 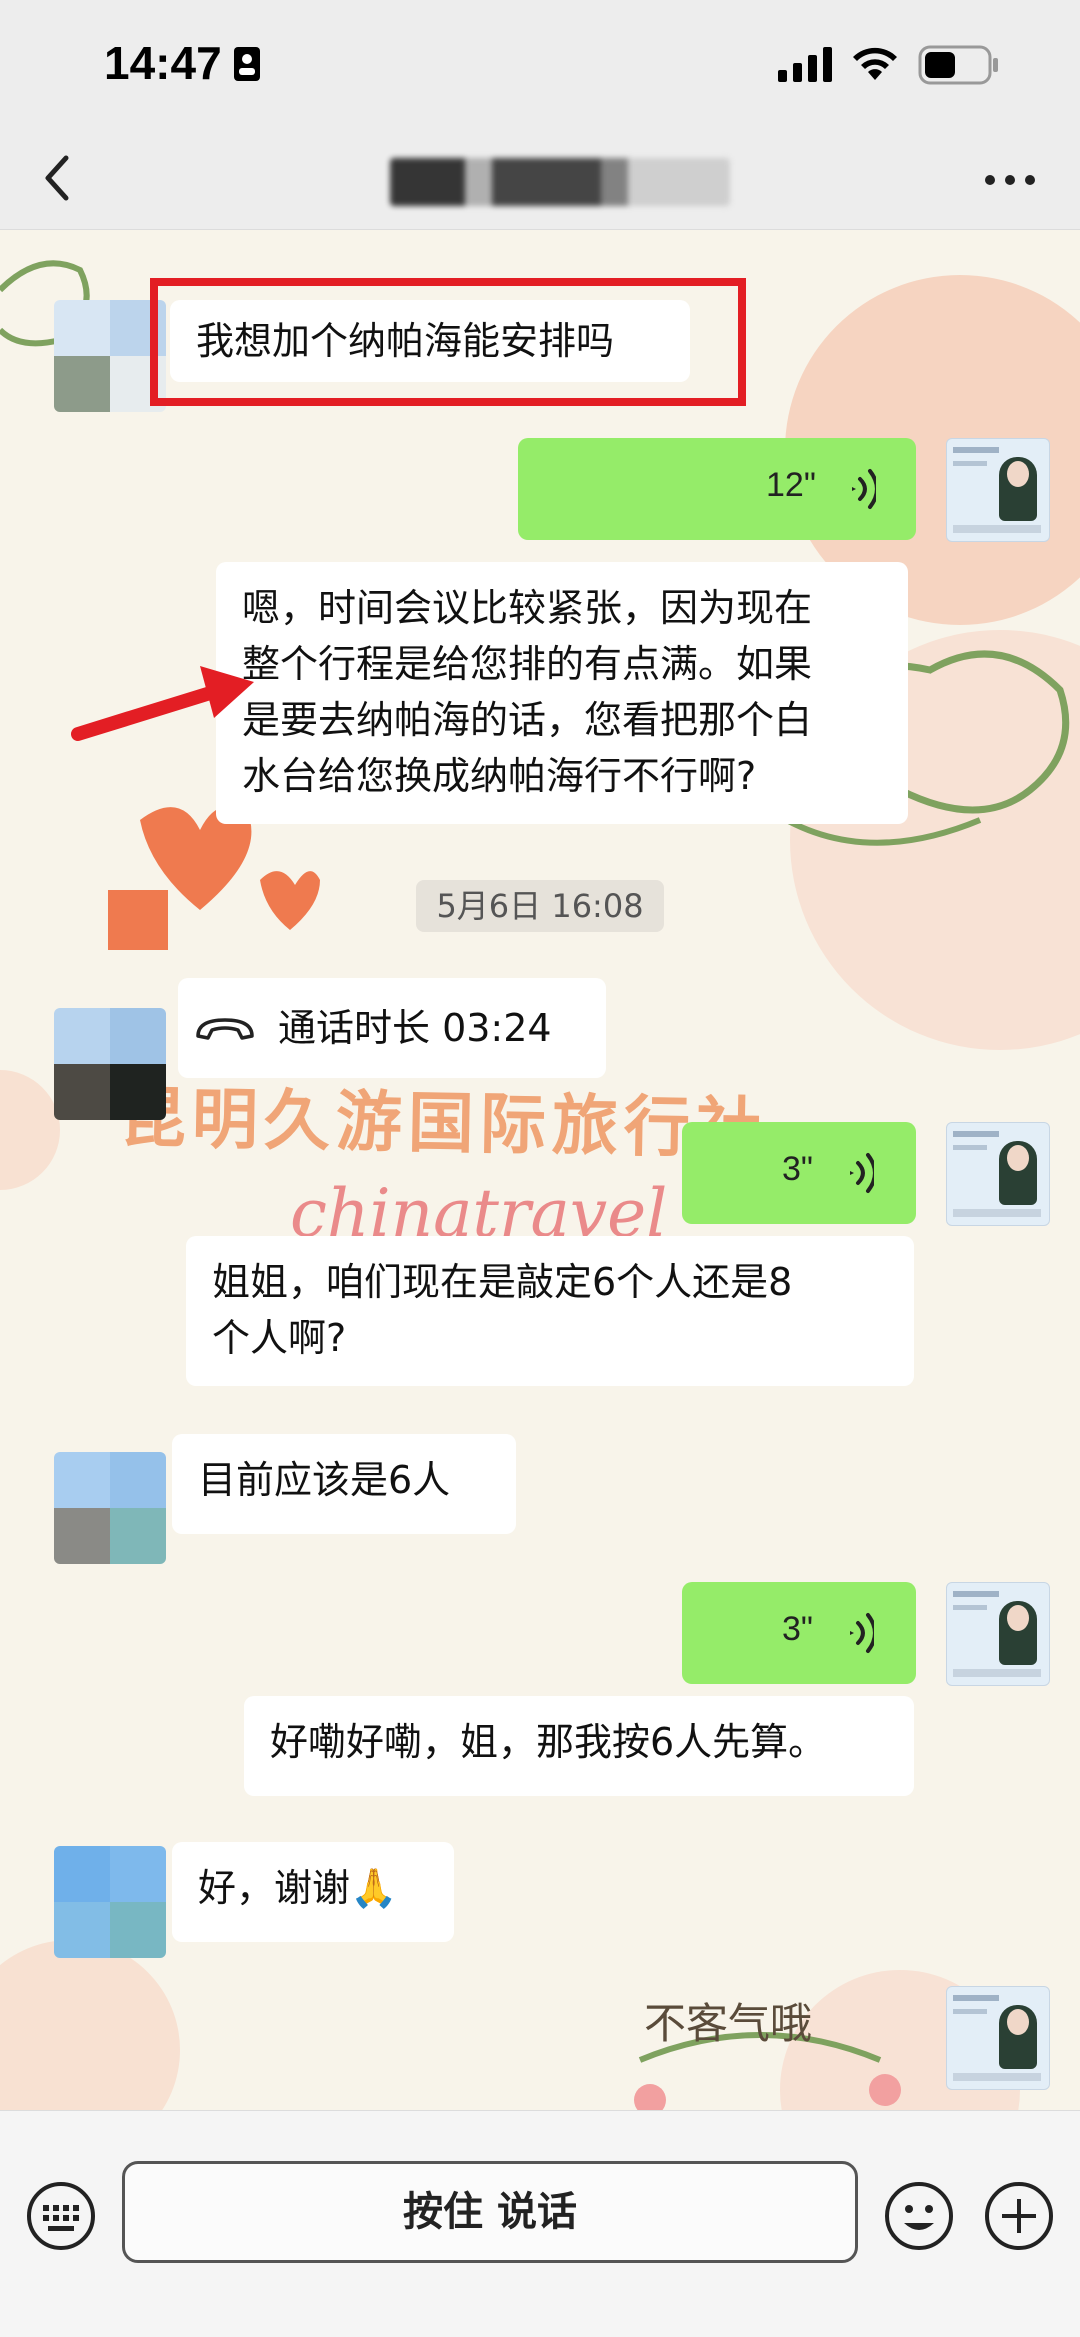 What do you see at coordinates (61, 2216) in the screenshot?
I see `keyboard-icon` at bounding box center [61, 2216].